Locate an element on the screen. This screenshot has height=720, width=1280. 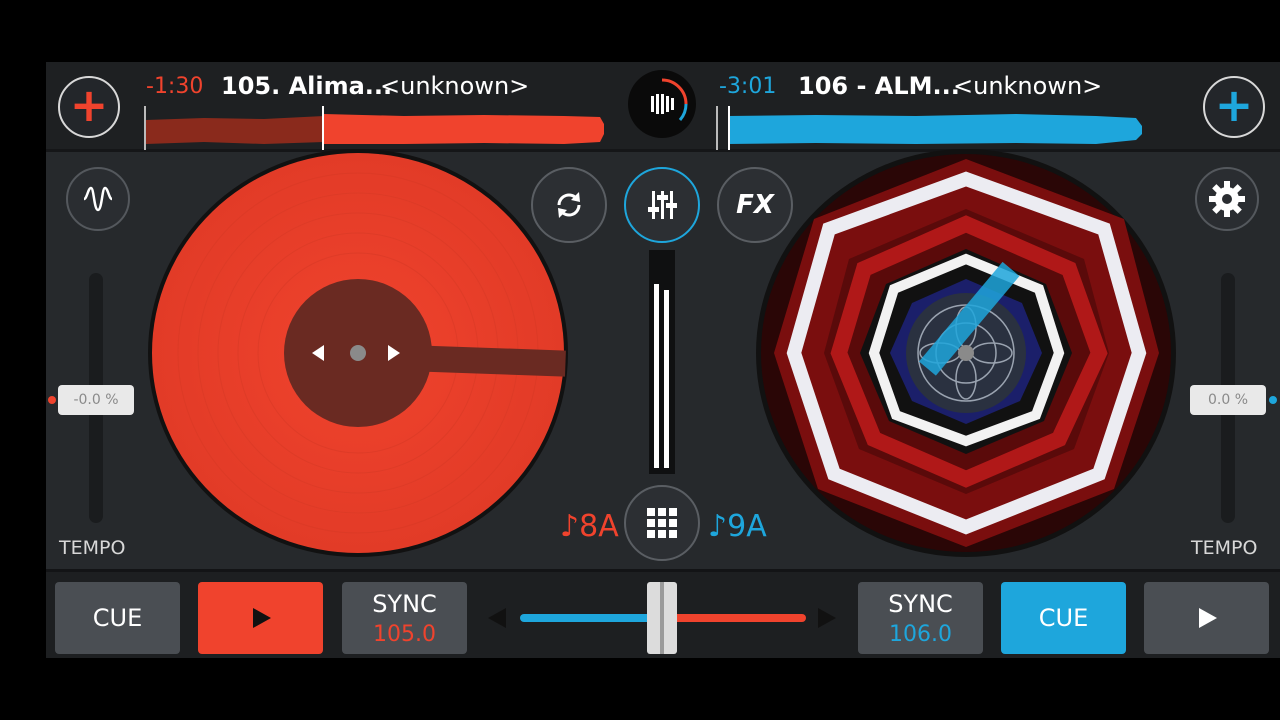
deck-b-tempo-handle: 0.0 % is located at coordinates (1228, 400).